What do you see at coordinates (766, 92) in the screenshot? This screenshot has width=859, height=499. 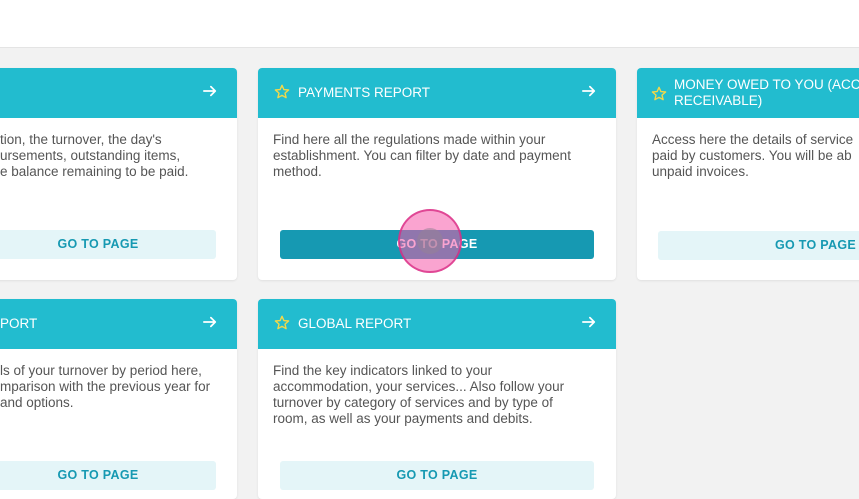 I see `card-title: MONEY OWED TO YOU (ACCO RECEIVABLE)` at bounding box center [766, 92].